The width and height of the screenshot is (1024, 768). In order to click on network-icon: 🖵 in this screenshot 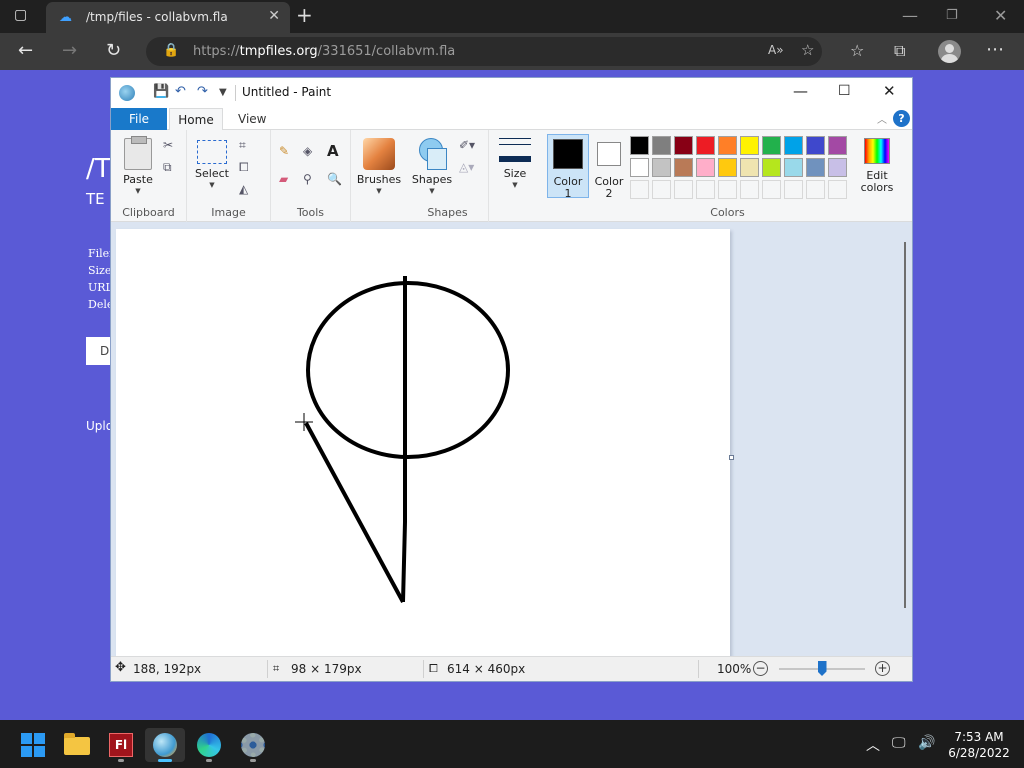, I will do `click(899, 743)`.